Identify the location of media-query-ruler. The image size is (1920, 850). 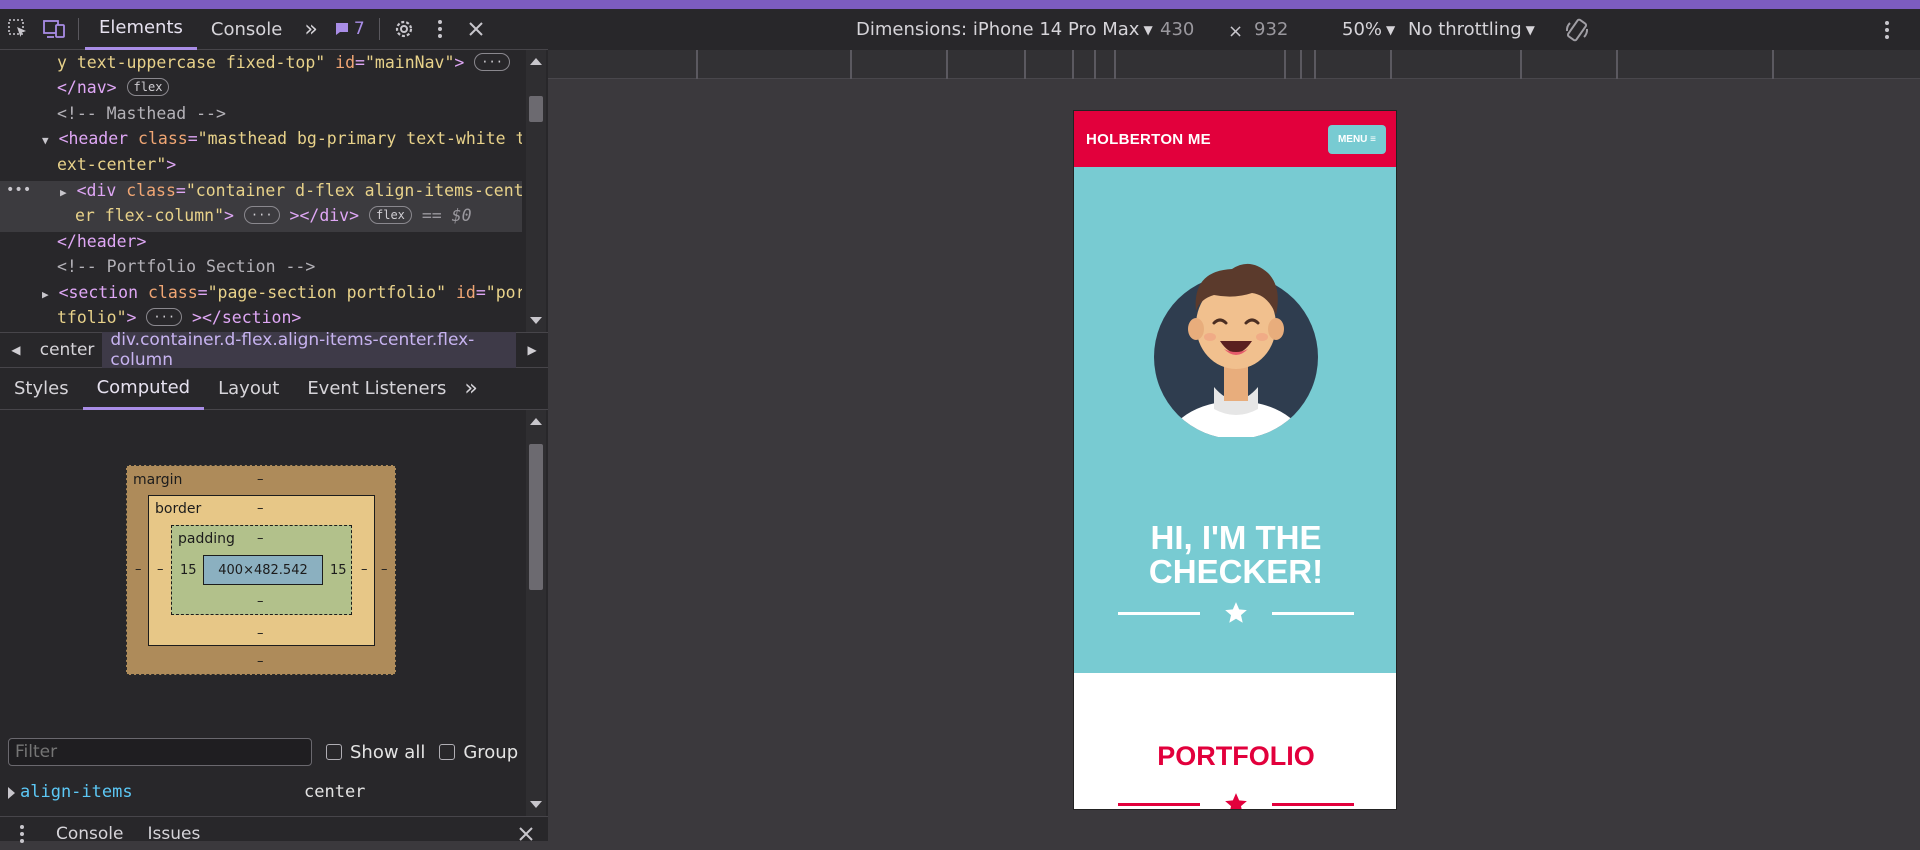
(1234, 64).